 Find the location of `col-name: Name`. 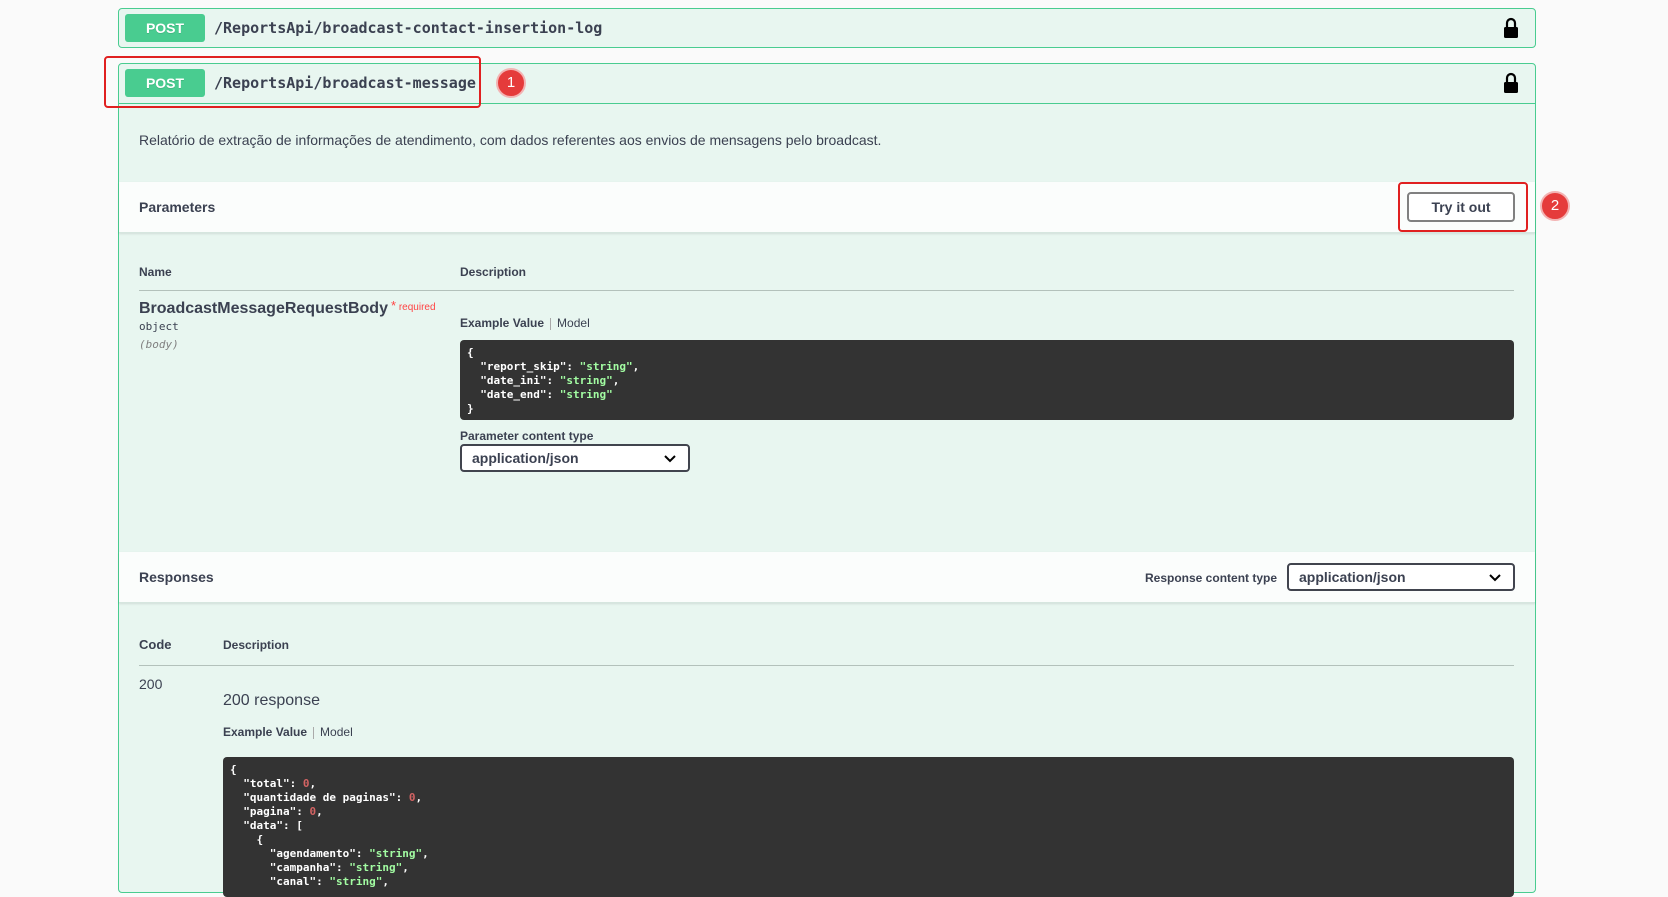

col-name: Name is located at coordinates (155, 272).